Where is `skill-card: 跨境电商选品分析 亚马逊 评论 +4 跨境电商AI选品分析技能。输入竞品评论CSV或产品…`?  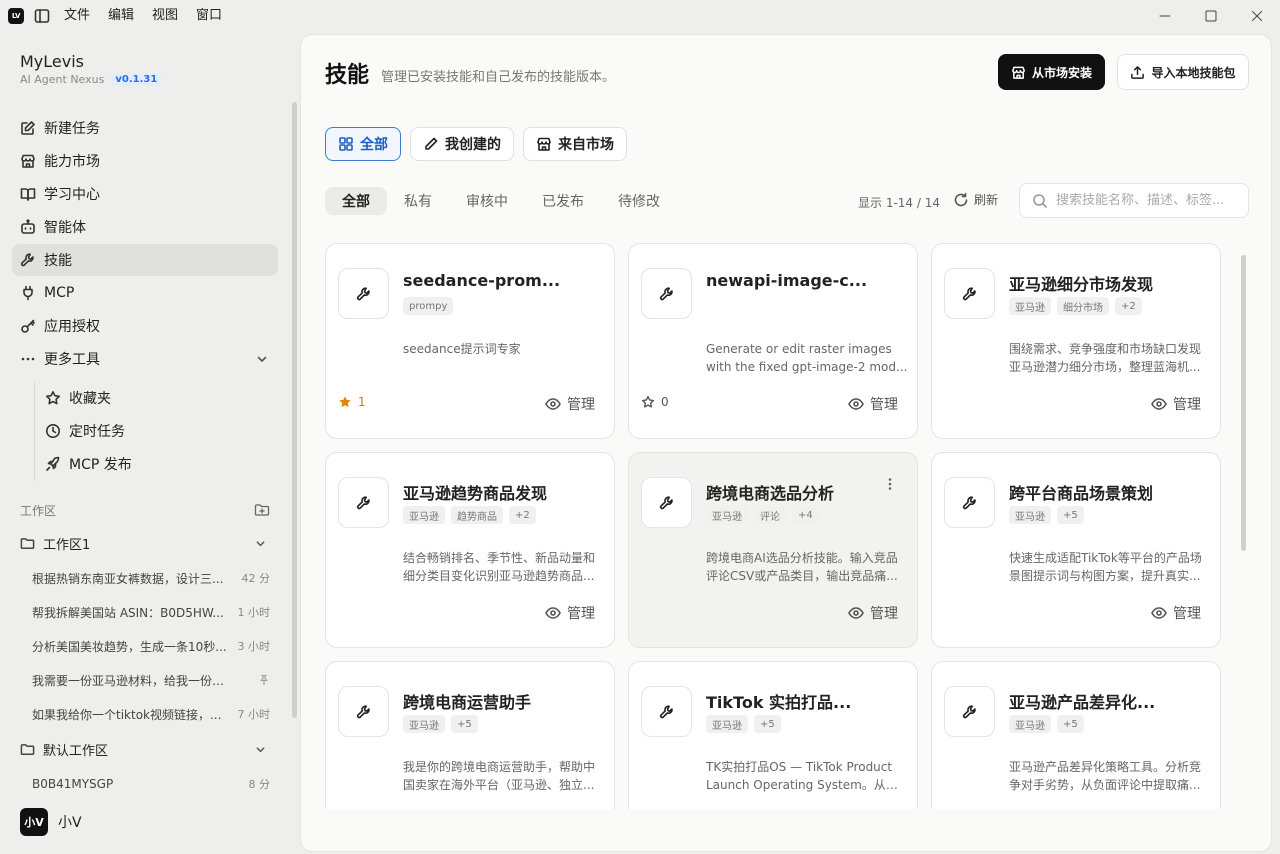
skill-card: 跨境电商选品分析 亚马逊 评论 +4 跨境电商AI选品分析技能。输入竞品评论CSV或产品… is located at coordinates (773, 550).